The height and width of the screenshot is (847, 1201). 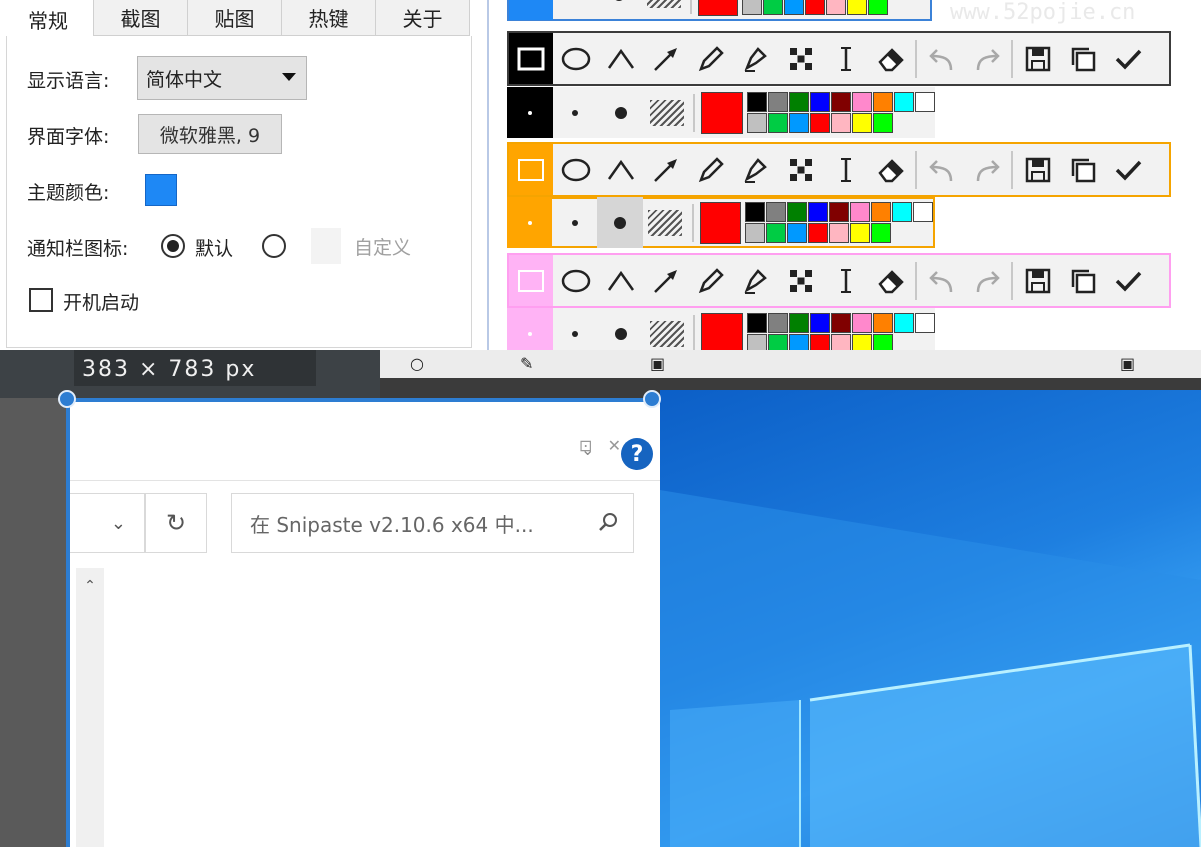 What do you see at coordinates (637, 454) in the screenshot?
I see `help-icon: ?` at bounding box center [637, 454].